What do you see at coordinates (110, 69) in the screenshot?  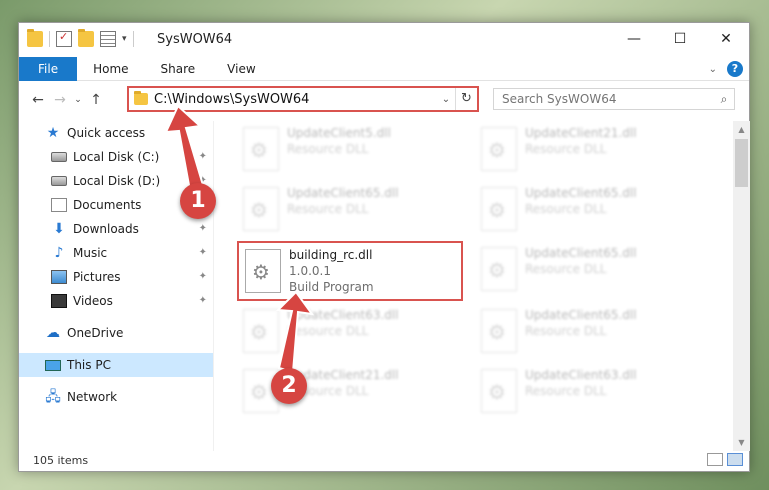 I see `tab-home: Home` at bounding box center [110, 69].